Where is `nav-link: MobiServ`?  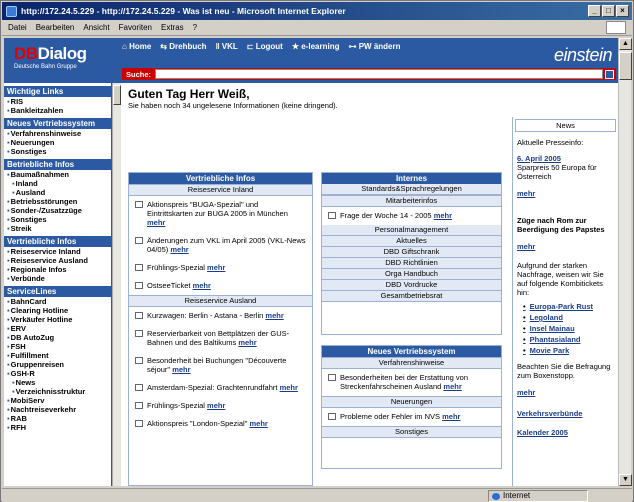
nav-link: MobiServ is located at coordinates (57, 400).